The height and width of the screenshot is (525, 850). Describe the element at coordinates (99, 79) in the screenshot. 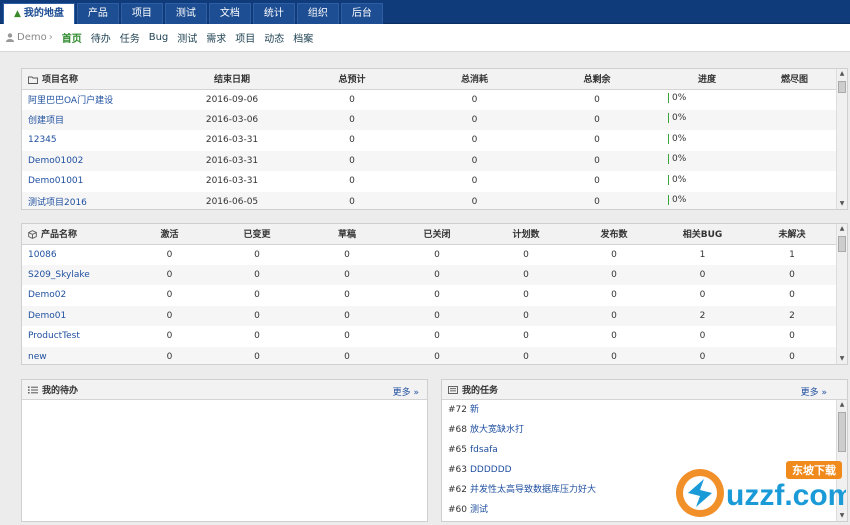

I see `column-header: 项目名称` at that location.